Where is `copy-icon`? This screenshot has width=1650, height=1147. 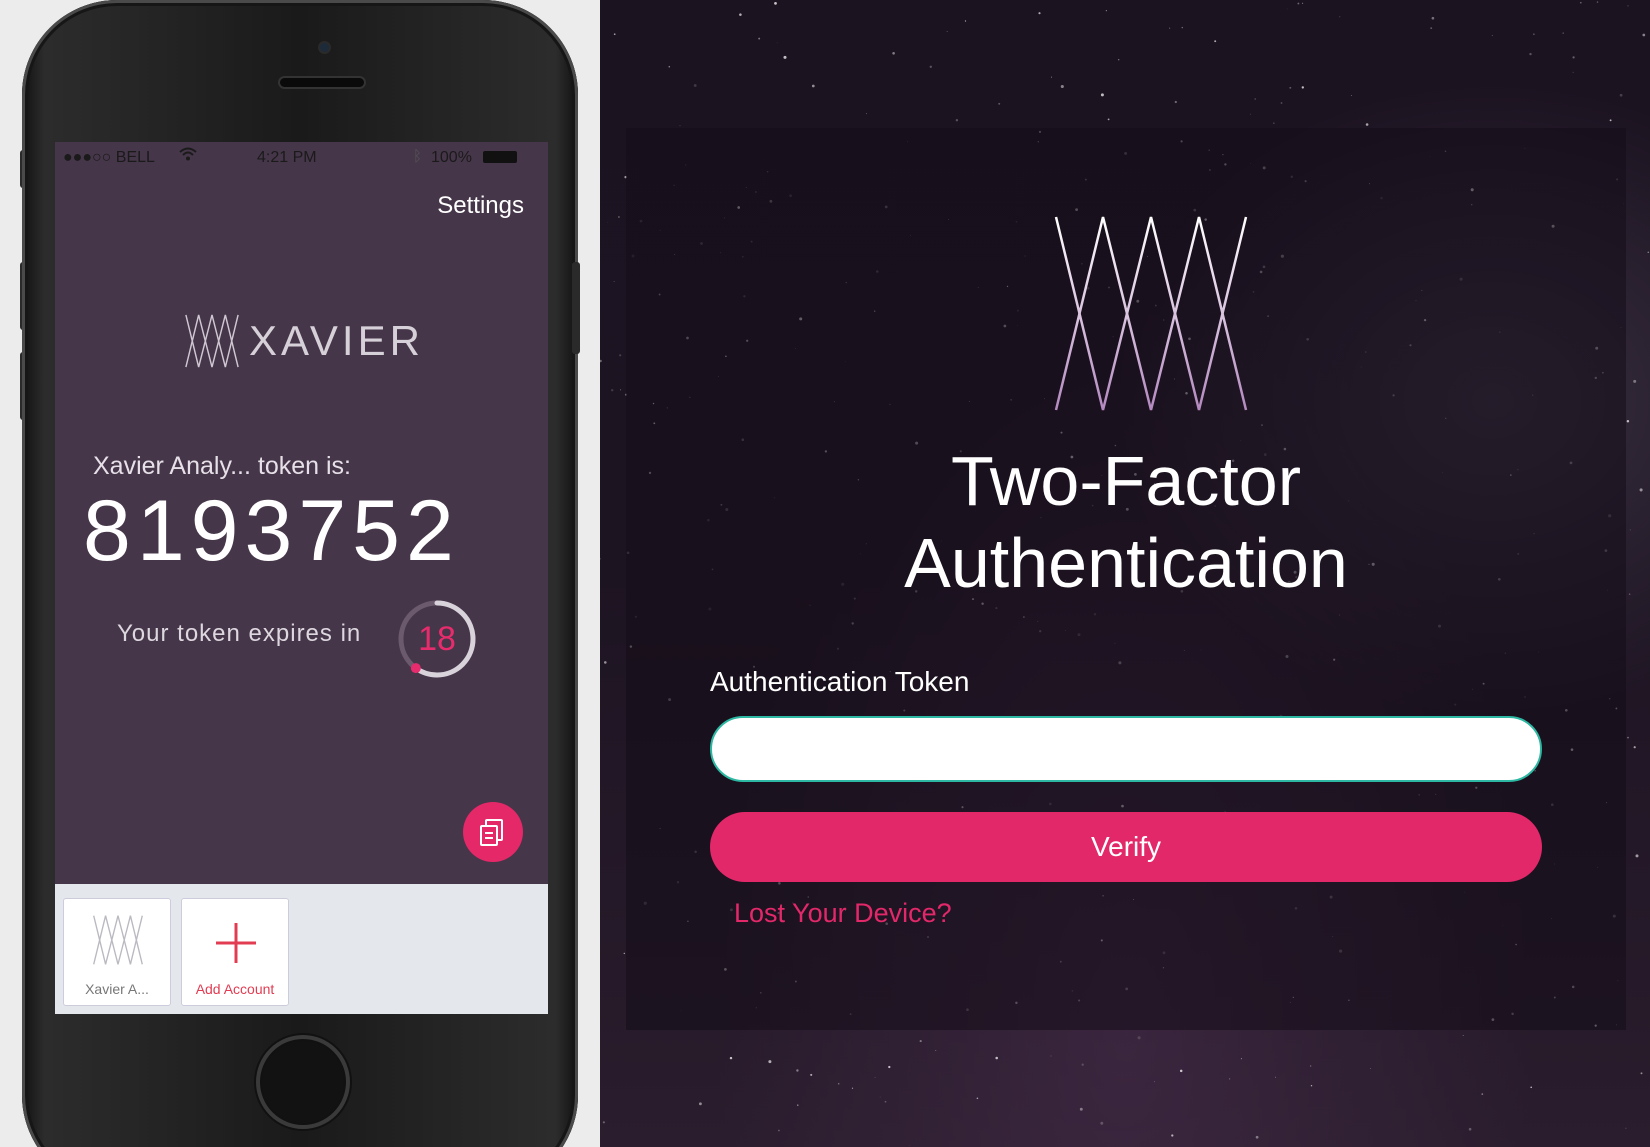 copy-icon is located at coordinates (491, 832).